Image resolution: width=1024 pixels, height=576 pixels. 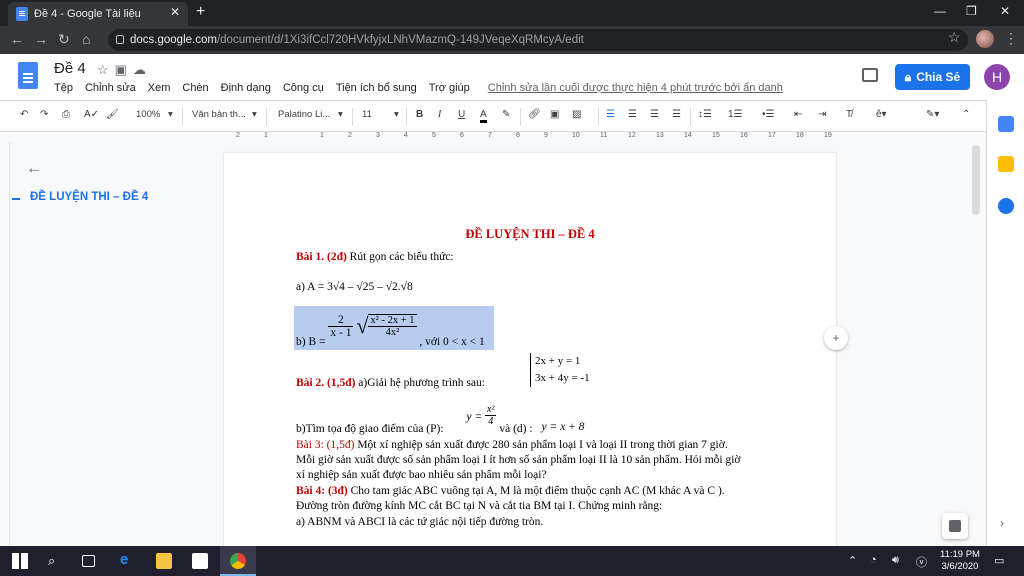 I want to click on highlight-icon: ✎, so click(x=506, y=114).